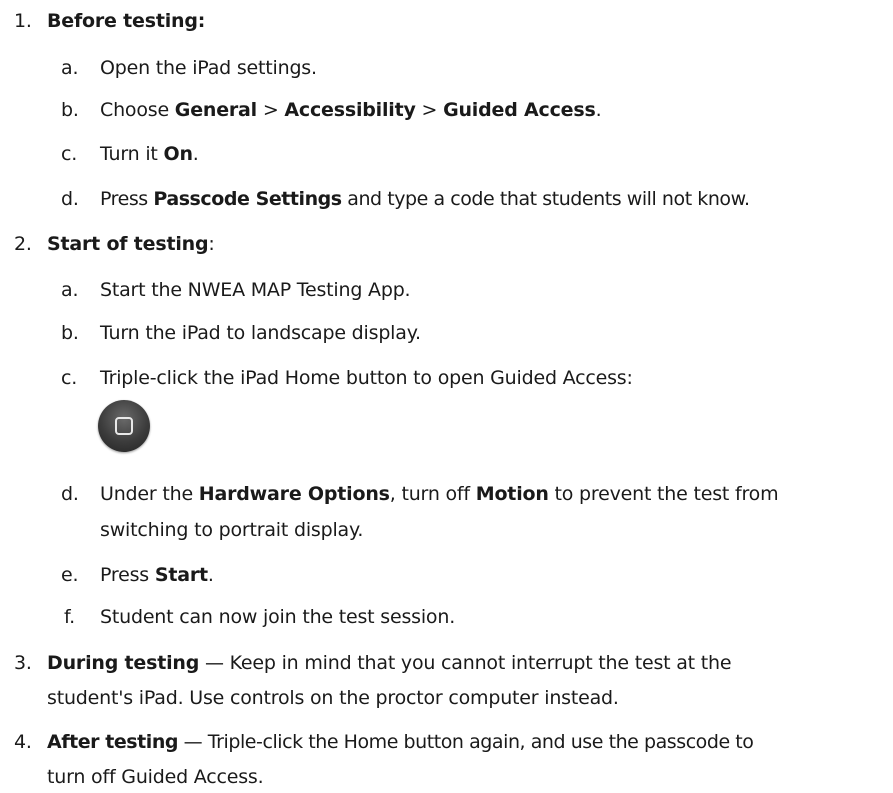 The width and height of the screenshot is (893, 793). Describe the element at coordinates (255, 290) in the screenshot. I see `substep-text: Start the NWEA MAP Testing App.` at that location.